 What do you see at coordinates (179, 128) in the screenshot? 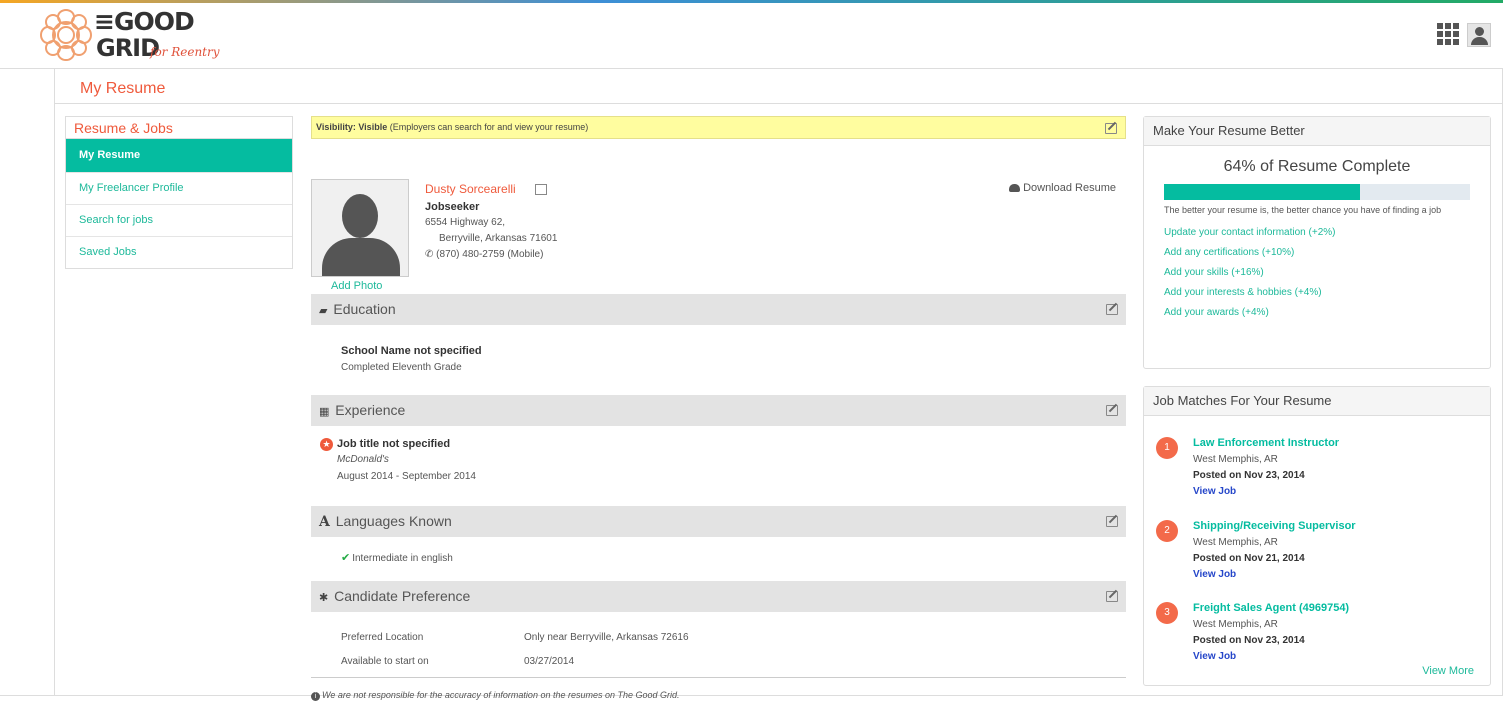
I see `sidebar-title: Resume & Jobs` at bounding box center [179, 128].